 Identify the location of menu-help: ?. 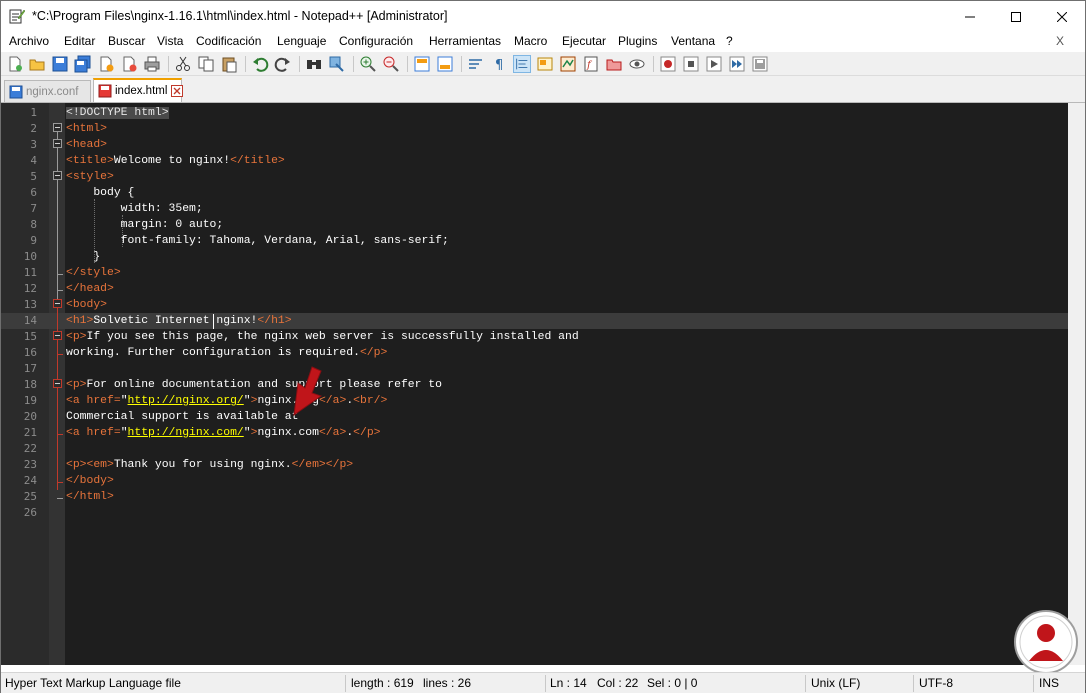
(729, 41).